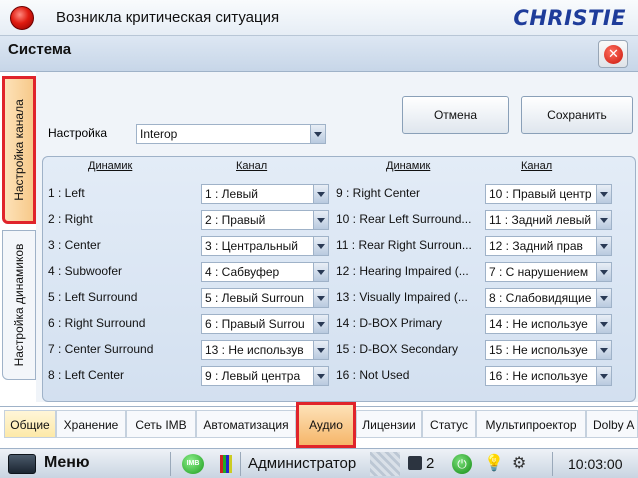  I want to click on tab-status: Статус, so click(449, 424).